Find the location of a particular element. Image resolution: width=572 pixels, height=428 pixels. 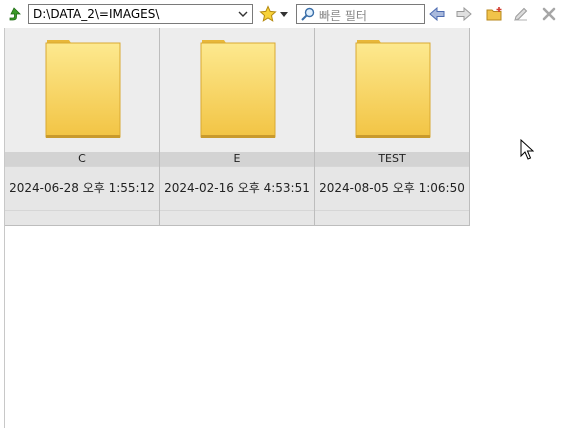

edit-pen-icon is located at coordinates (521, 14).